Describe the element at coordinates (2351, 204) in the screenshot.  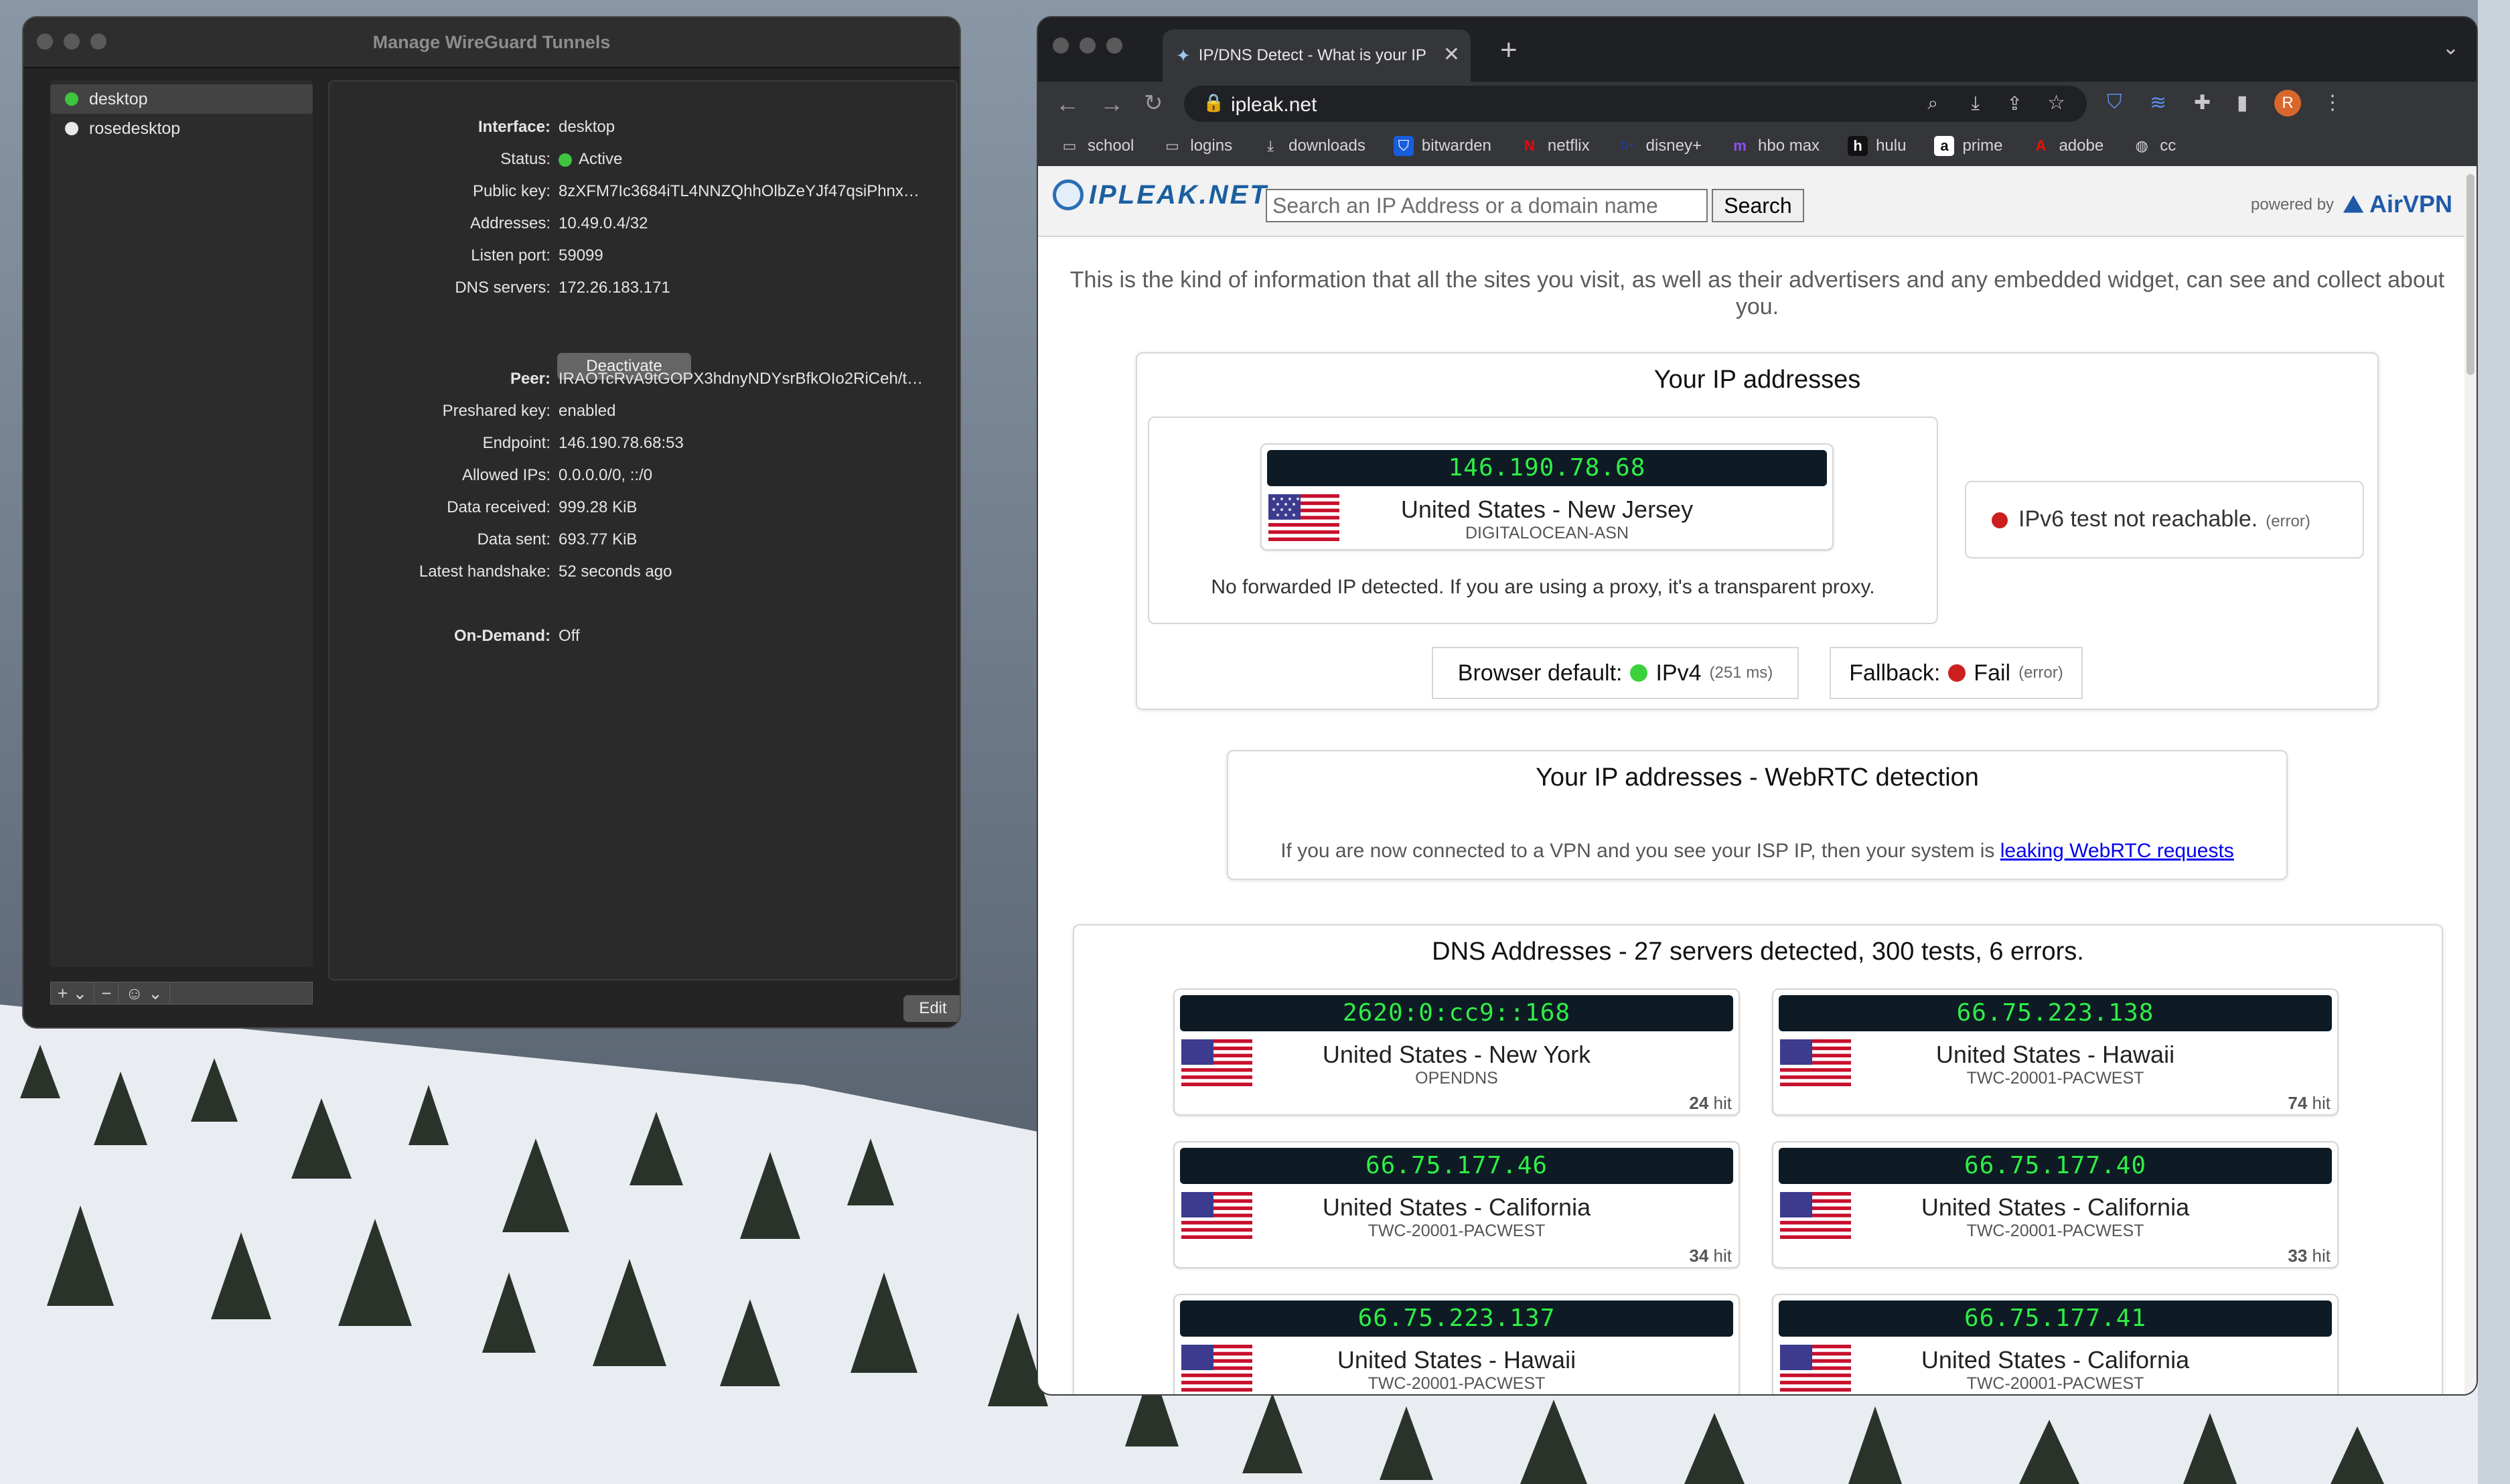
I see `powered-by: powered by ⛰ AirVPN` at that location.